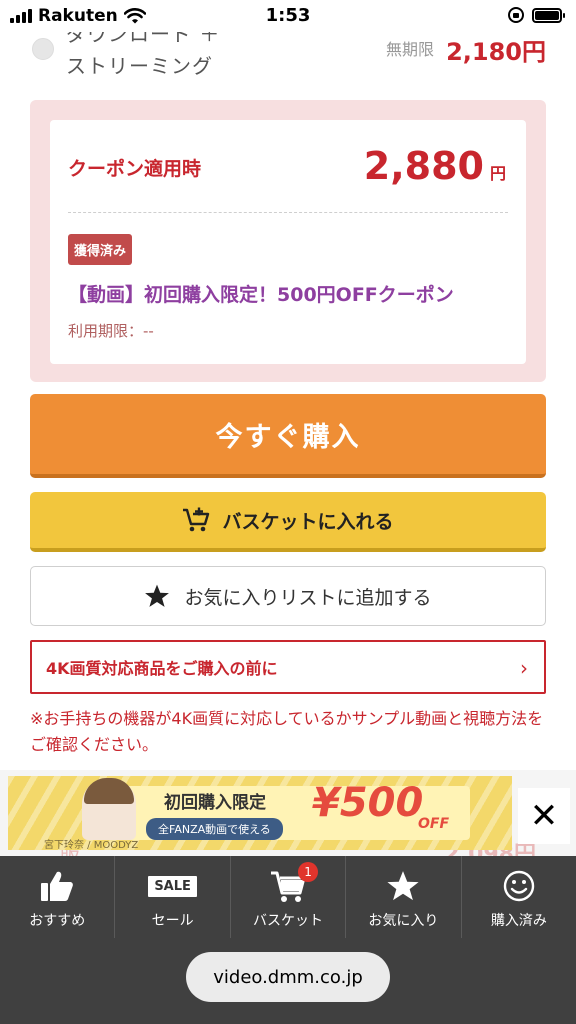 The image size is (576, 1024). I want to click on coupon-expiry: 利用期限：--, so click(111, 331).